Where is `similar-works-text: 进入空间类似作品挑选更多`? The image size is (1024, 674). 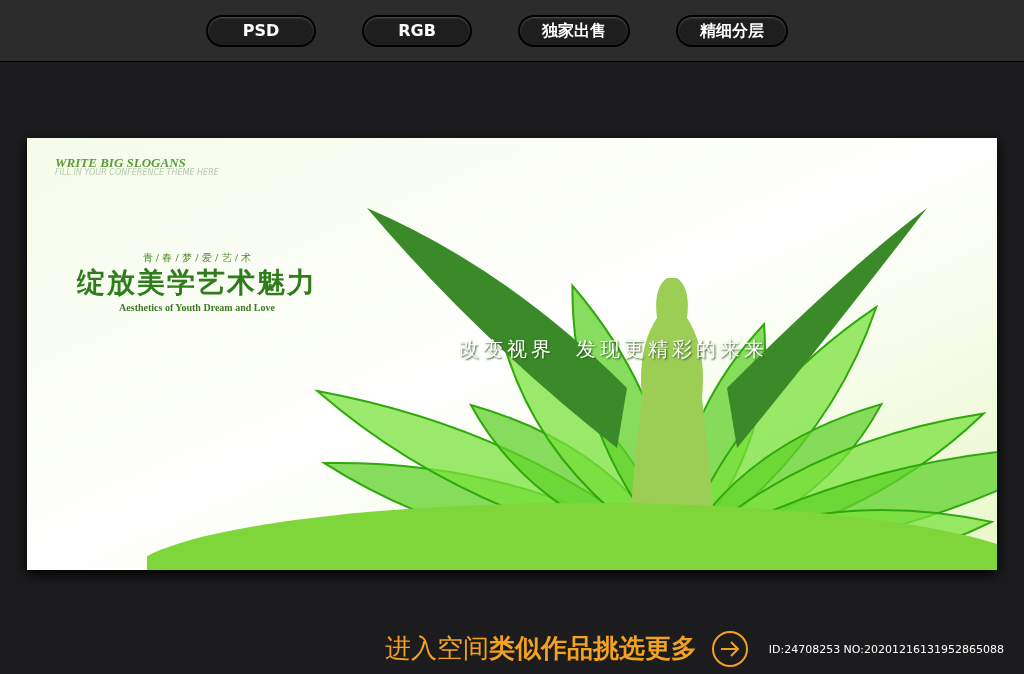
similar-works-text: 进入空间类似作品挑选更多 is located at coordinates (540, 648).